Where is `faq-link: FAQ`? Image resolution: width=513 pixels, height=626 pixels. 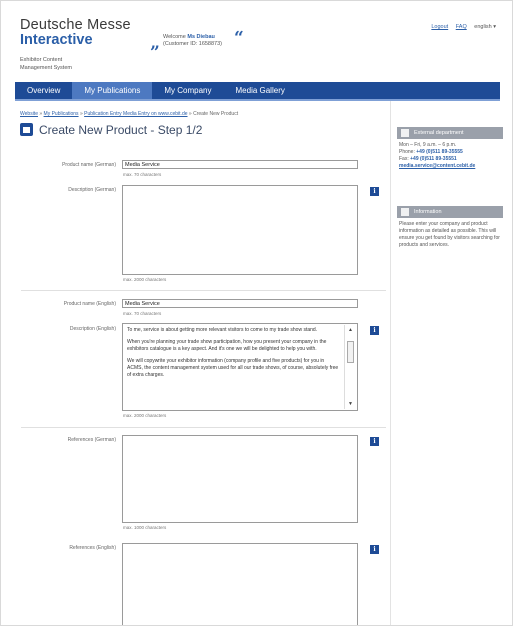
faq-link: FAQ is located at coordinates (461, 27).